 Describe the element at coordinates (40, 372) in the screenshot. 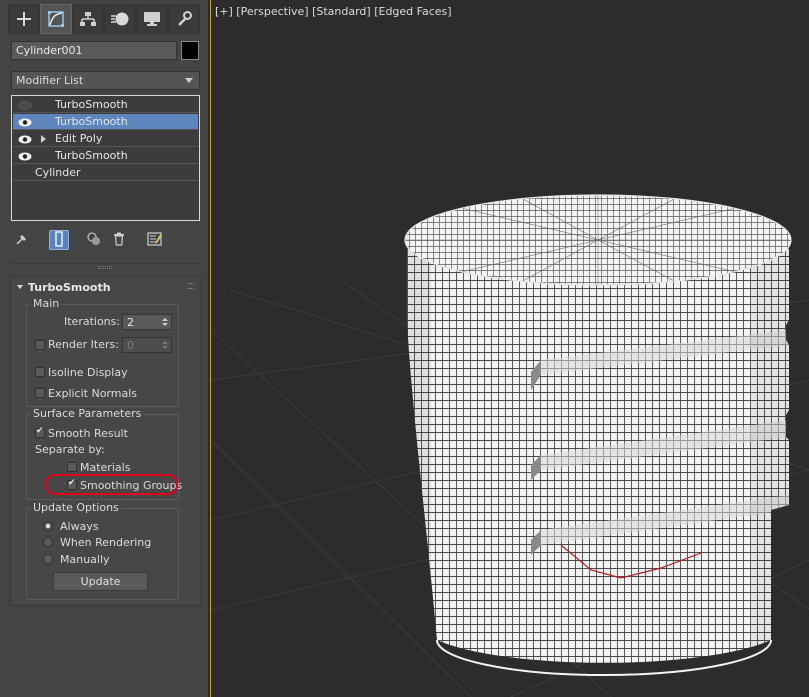

I see `isoline-display-checkbox` at that location.